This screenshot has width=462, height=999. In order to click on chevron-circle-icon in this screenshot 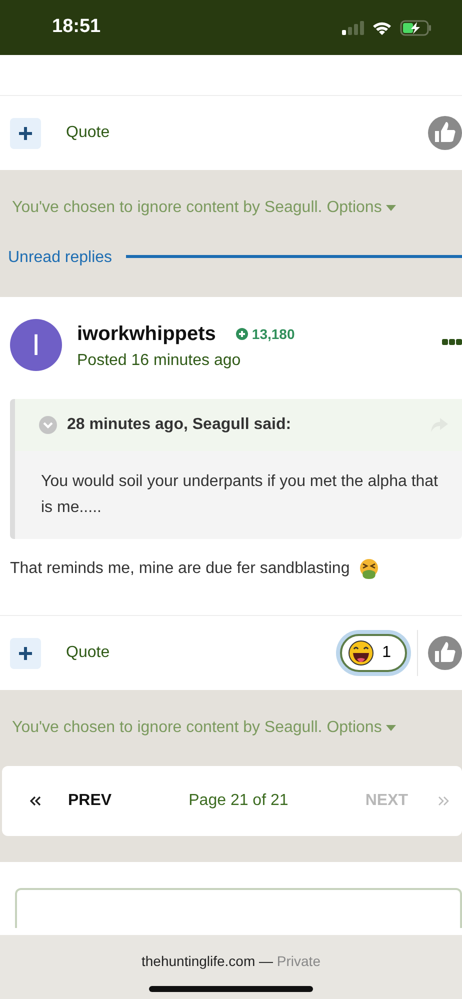, I will do `click(48, 425)`.